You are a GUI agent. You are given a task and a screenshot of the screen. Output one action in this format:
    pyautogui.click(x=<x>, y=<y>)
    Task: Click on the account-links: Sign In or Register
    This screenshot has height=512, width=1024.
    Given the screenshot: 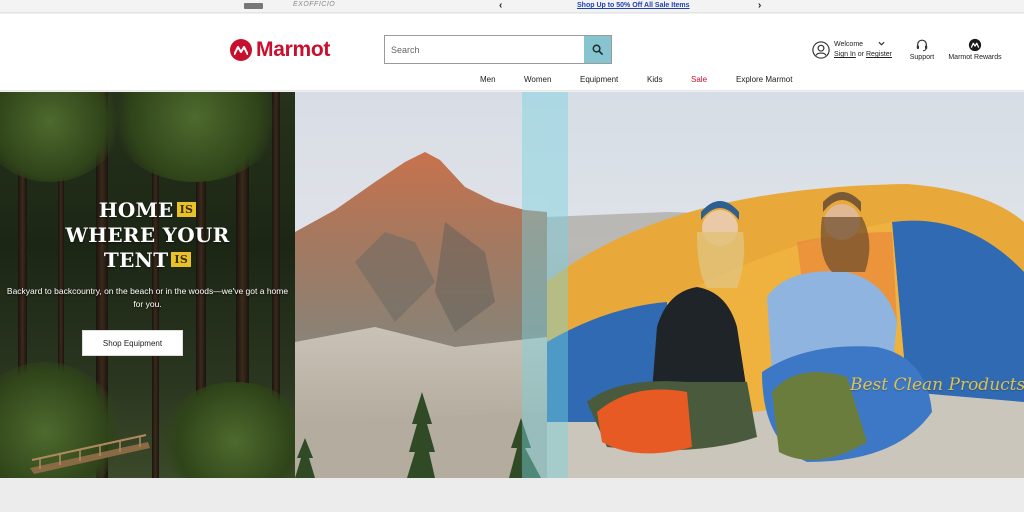 What is the action you would take?
    pyautogui.click(x=863, y=54)
    